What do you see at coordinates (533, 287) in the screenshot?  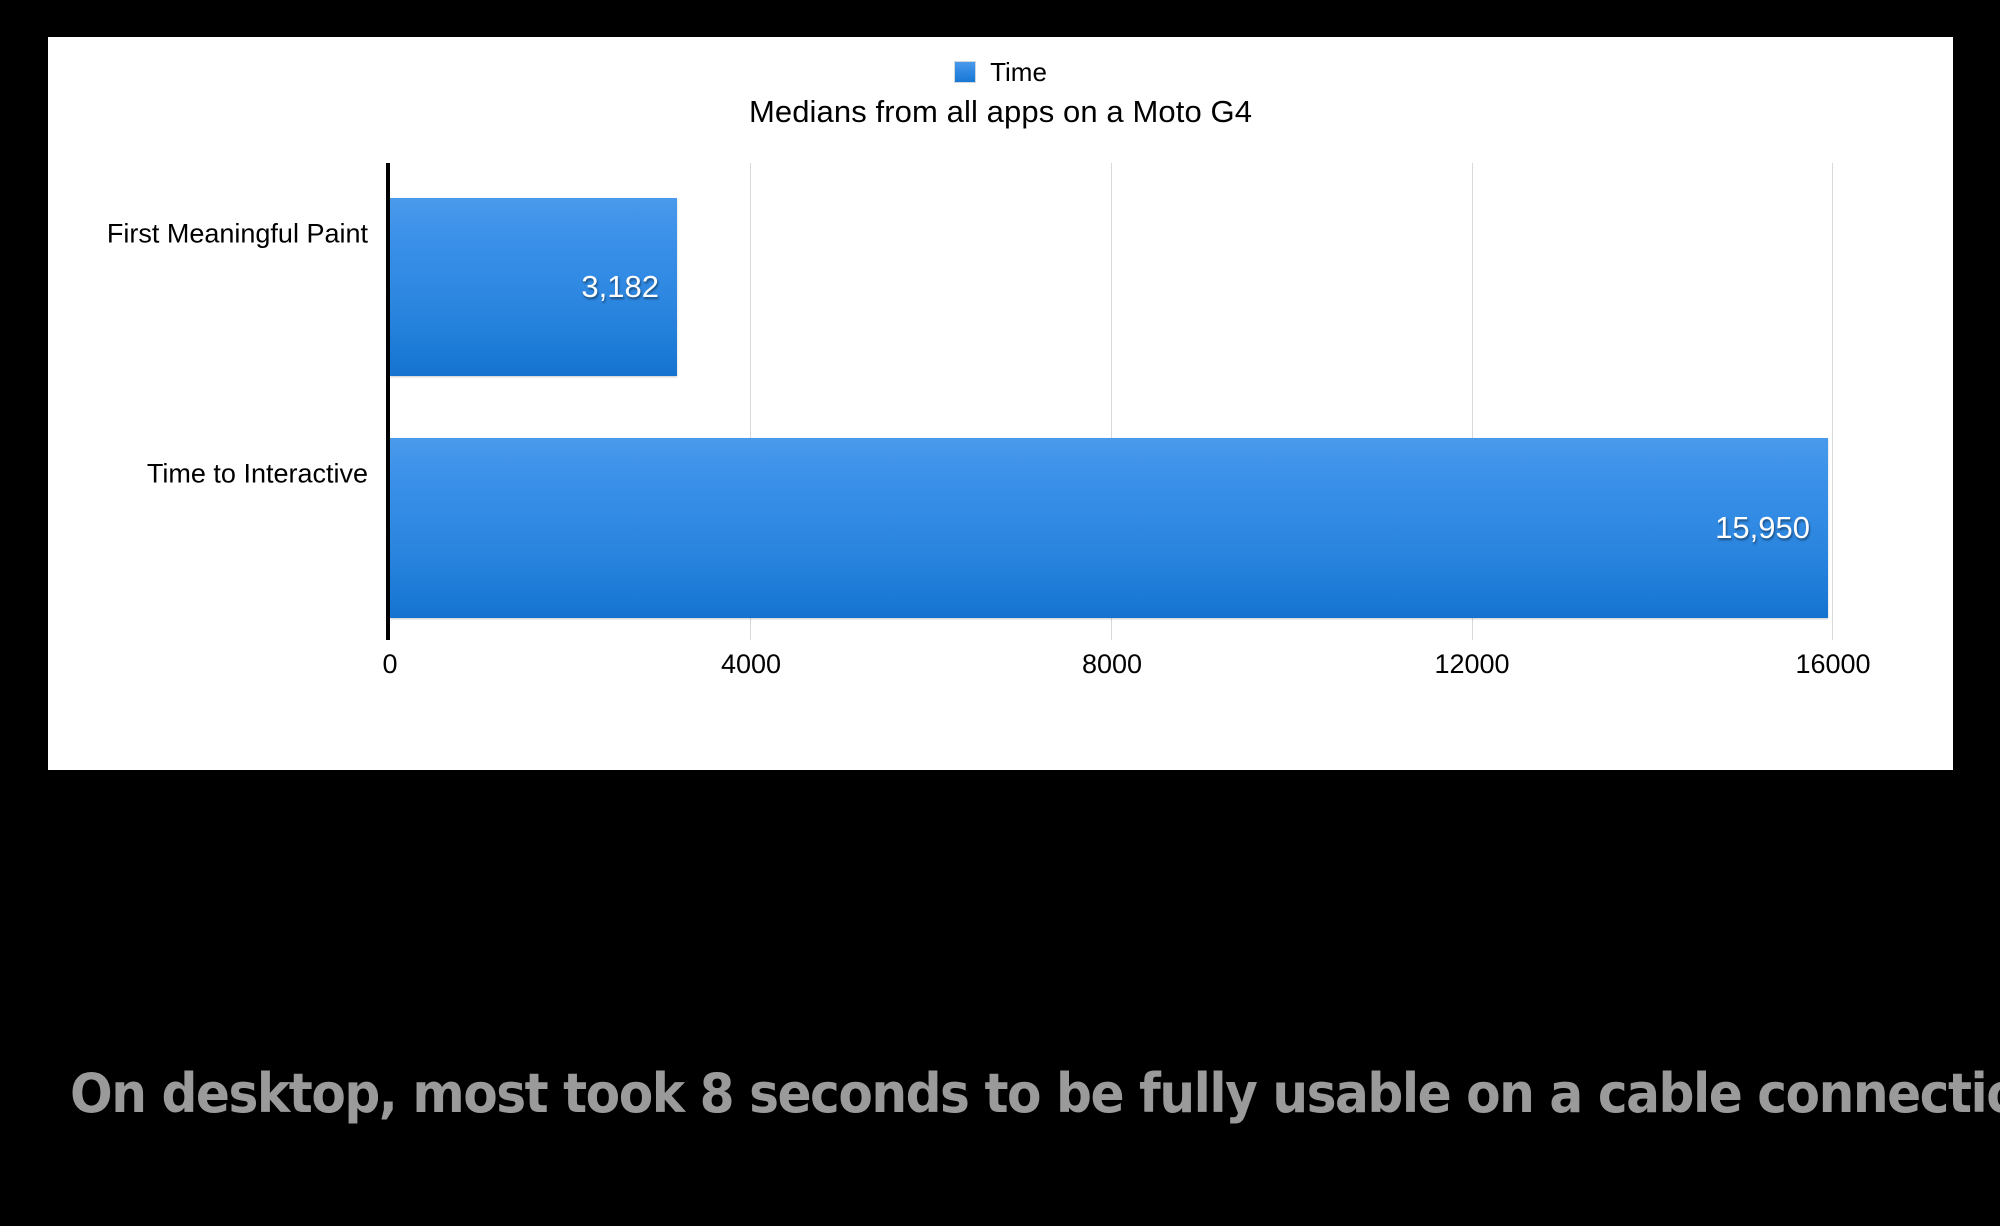 I see `bar-first-meaningful-paint: 3,182` at bounding box center [533, 287].